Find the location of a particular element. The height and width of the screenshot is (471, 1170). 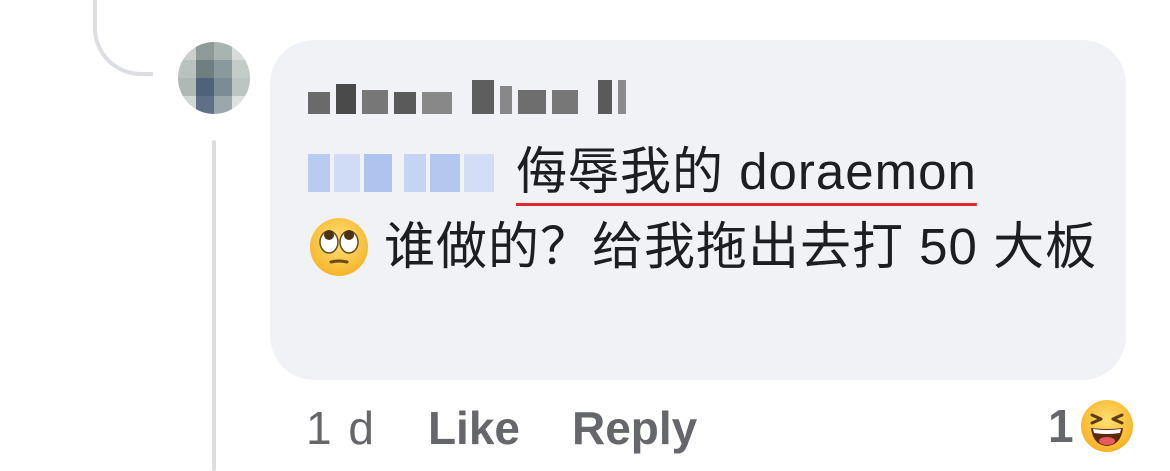

laughing-face-icon is located at coordinates (1106, 426).